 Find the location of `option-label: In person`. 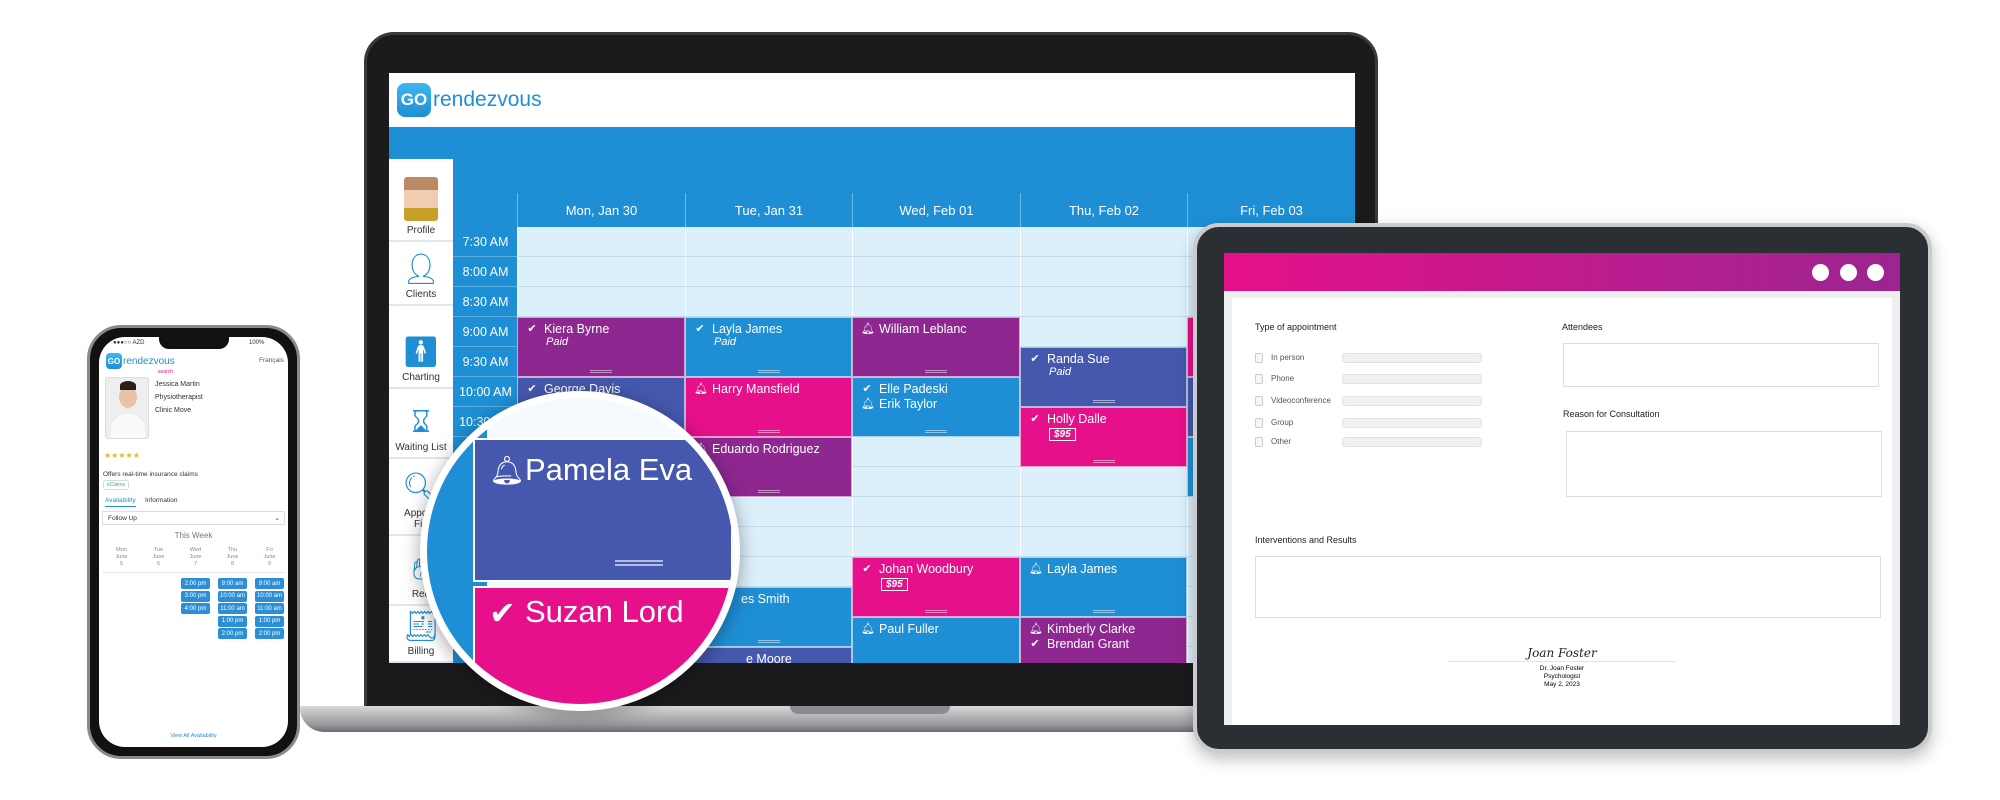

option-label: In person is located at coordinates (1288, 357).